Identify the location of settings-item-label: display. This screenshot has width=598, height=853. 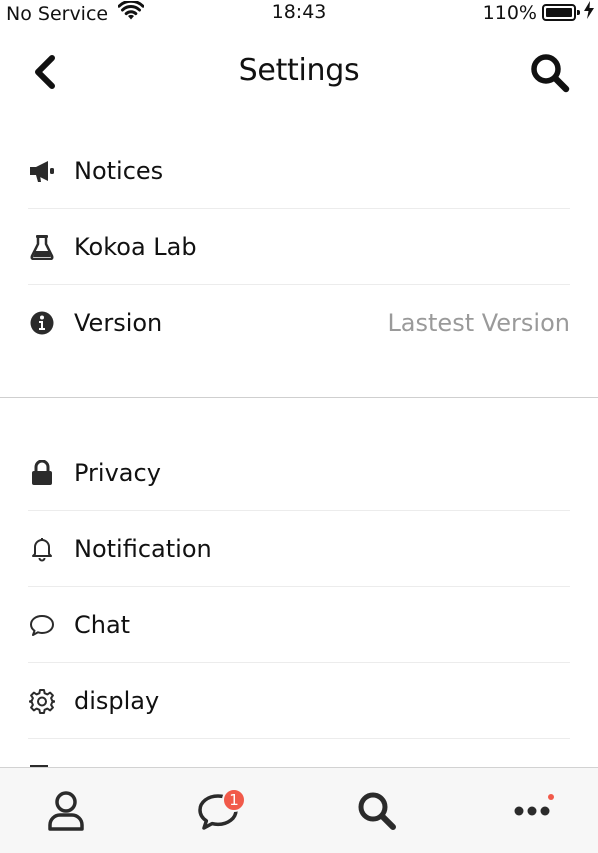
(117, 701).